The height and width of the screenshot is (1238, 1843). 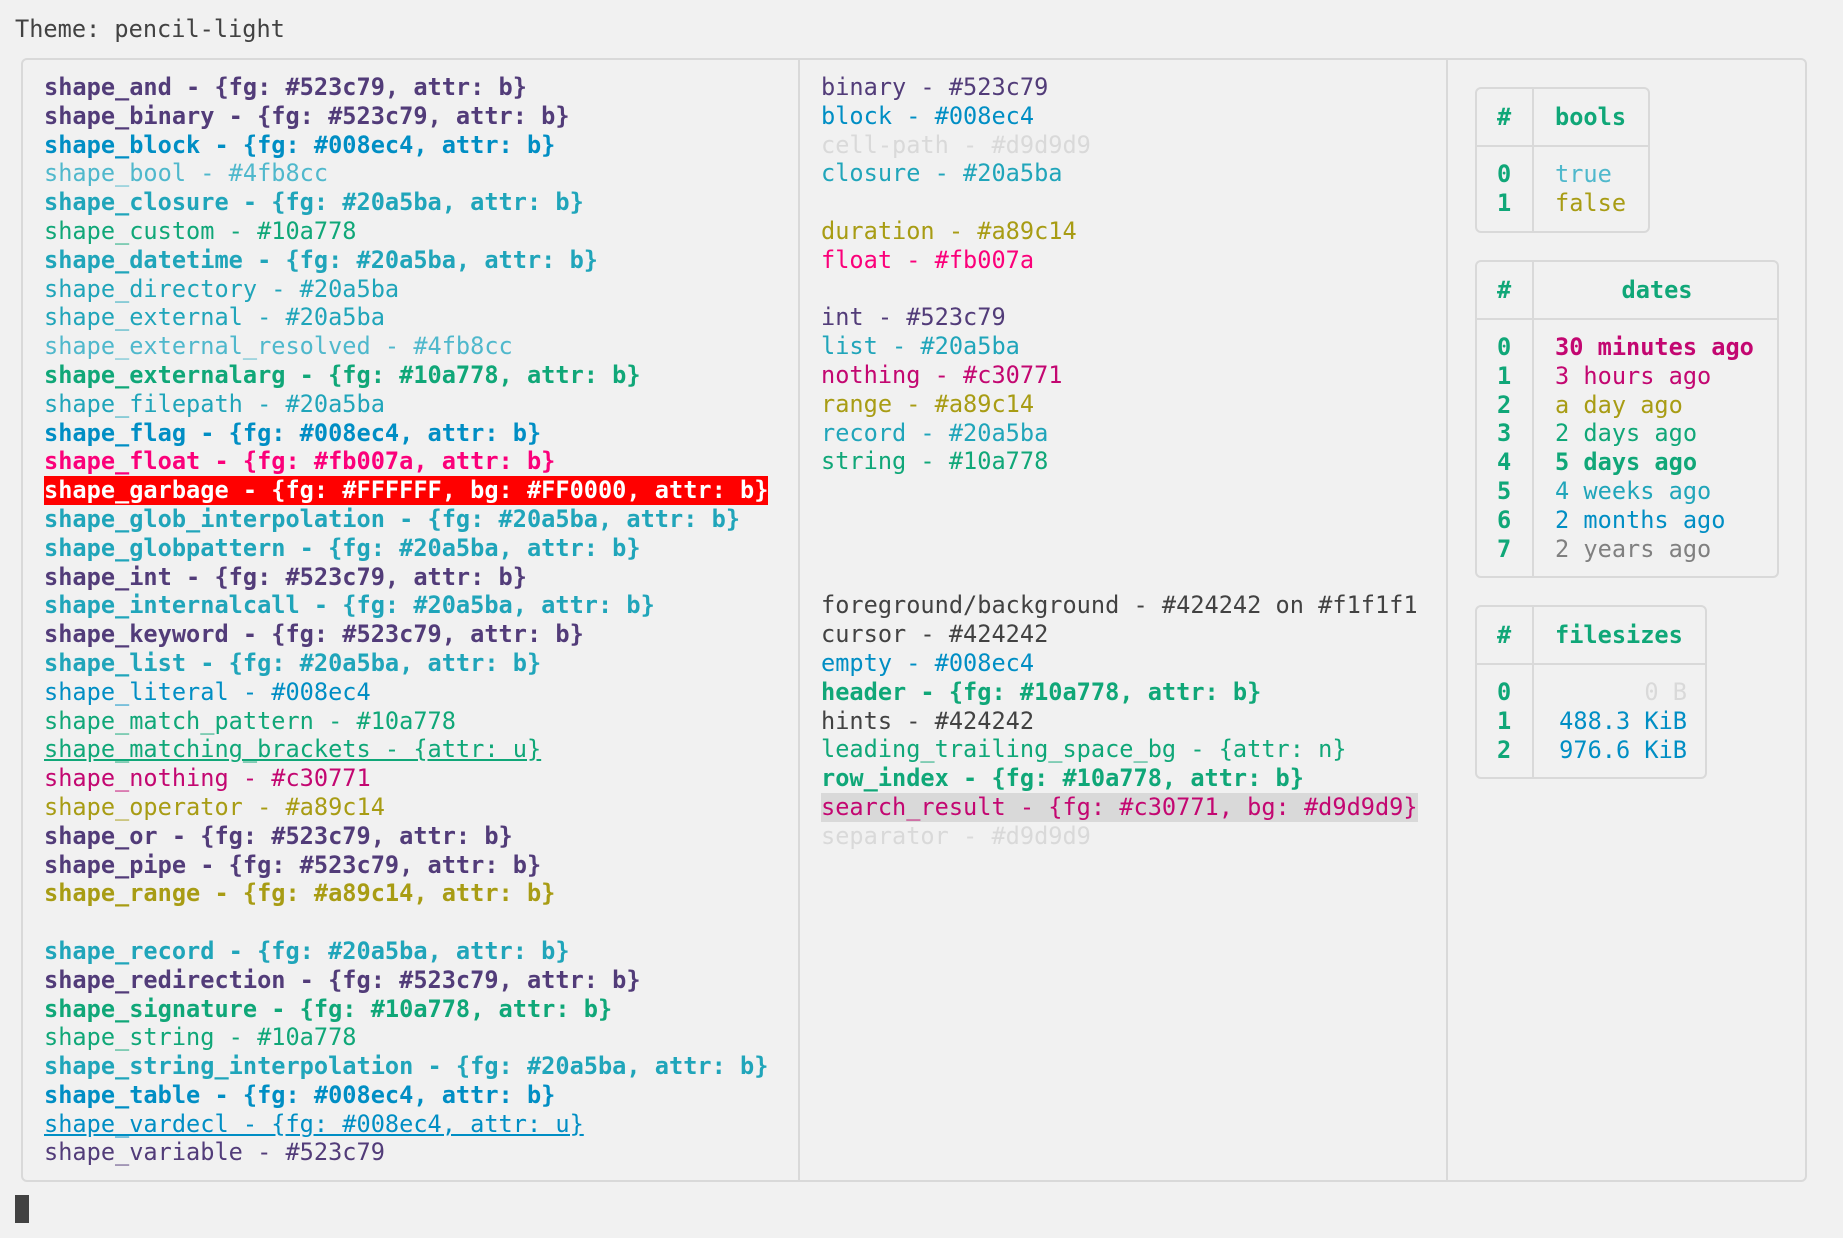 What do you see at coordinates (935, 87) in the screenshot?
I see `style-line-text: binary - #523c79` at bounding box center [935, 87].